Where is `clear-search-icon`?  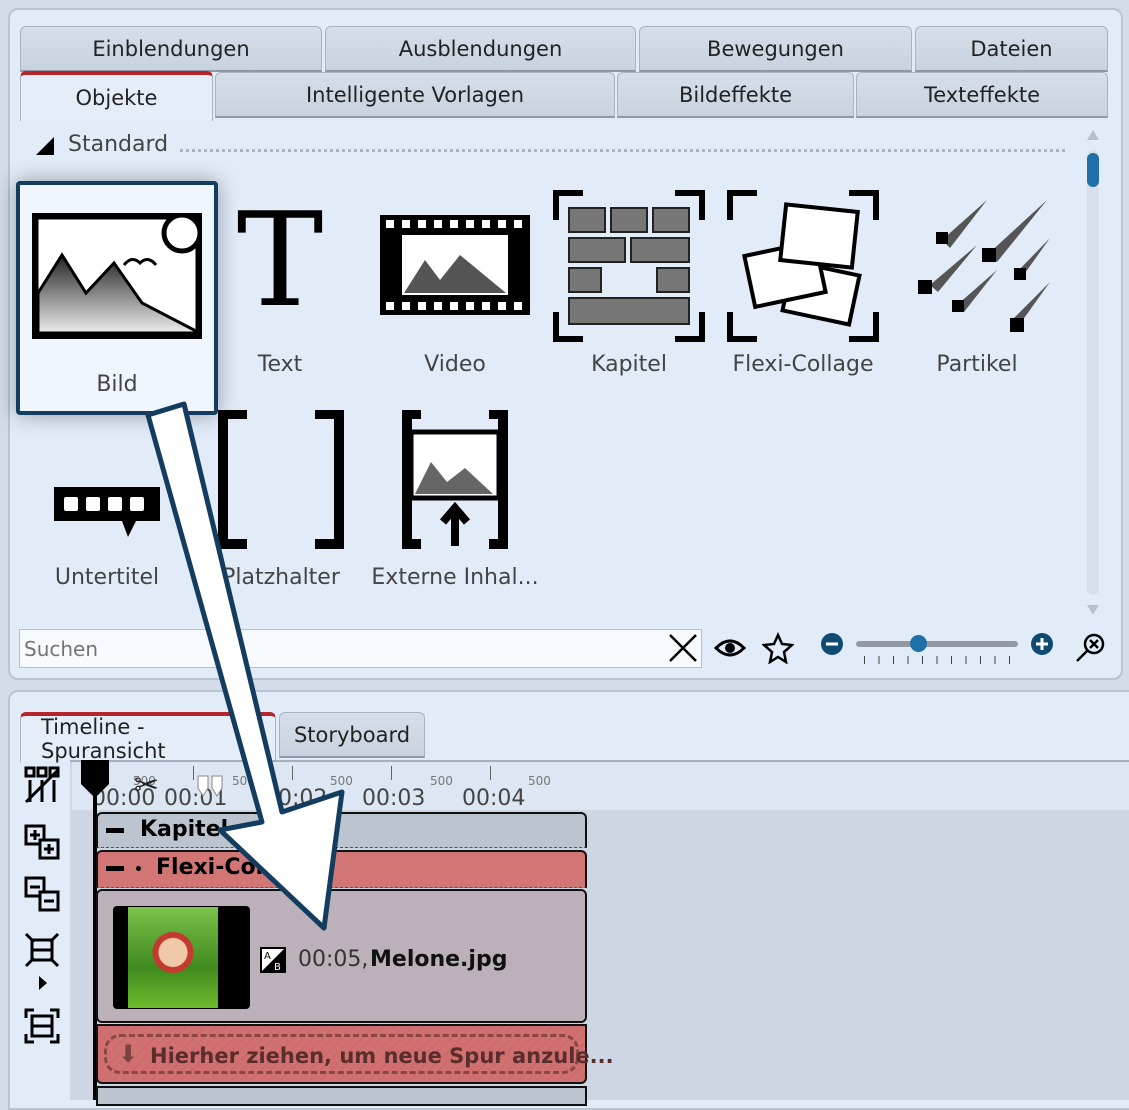
clear-search-icon is located at coordinates (683, 648).